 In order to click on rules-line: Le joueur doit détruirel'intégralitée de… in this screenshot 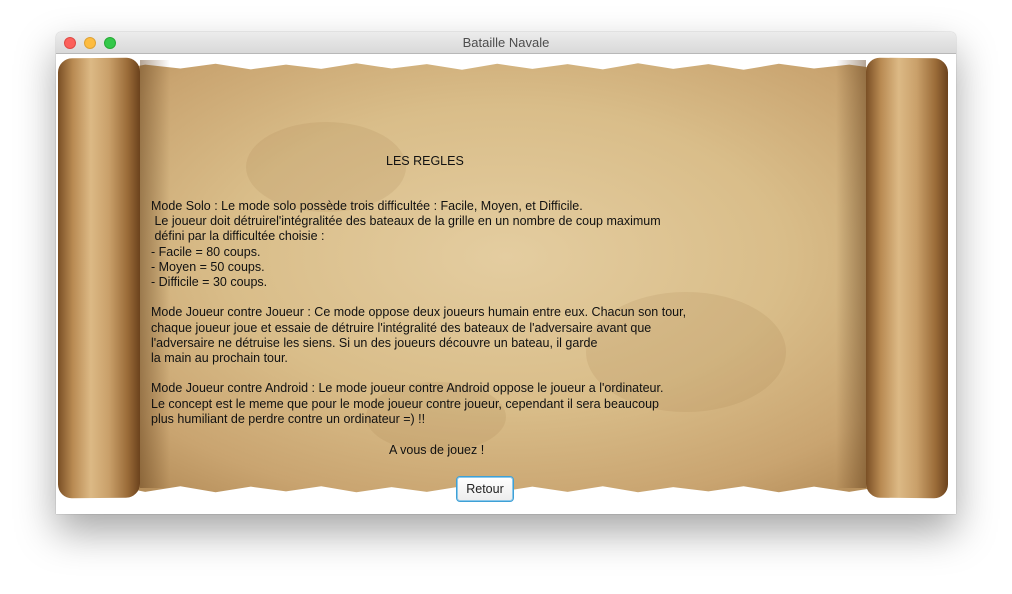, I will do `click(406, 221)`.